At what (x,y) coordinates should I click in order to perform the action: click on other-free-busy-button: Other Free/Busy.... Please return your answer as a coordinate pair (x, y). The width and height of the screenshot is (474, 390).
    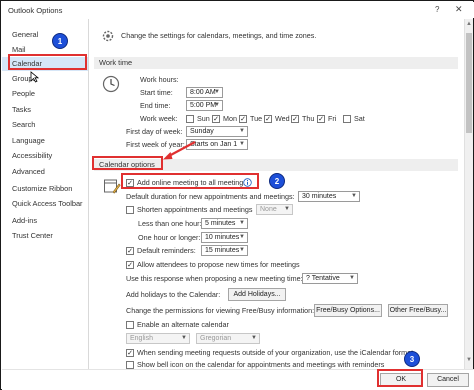
    Looking at the image, I should click on (418, 310).